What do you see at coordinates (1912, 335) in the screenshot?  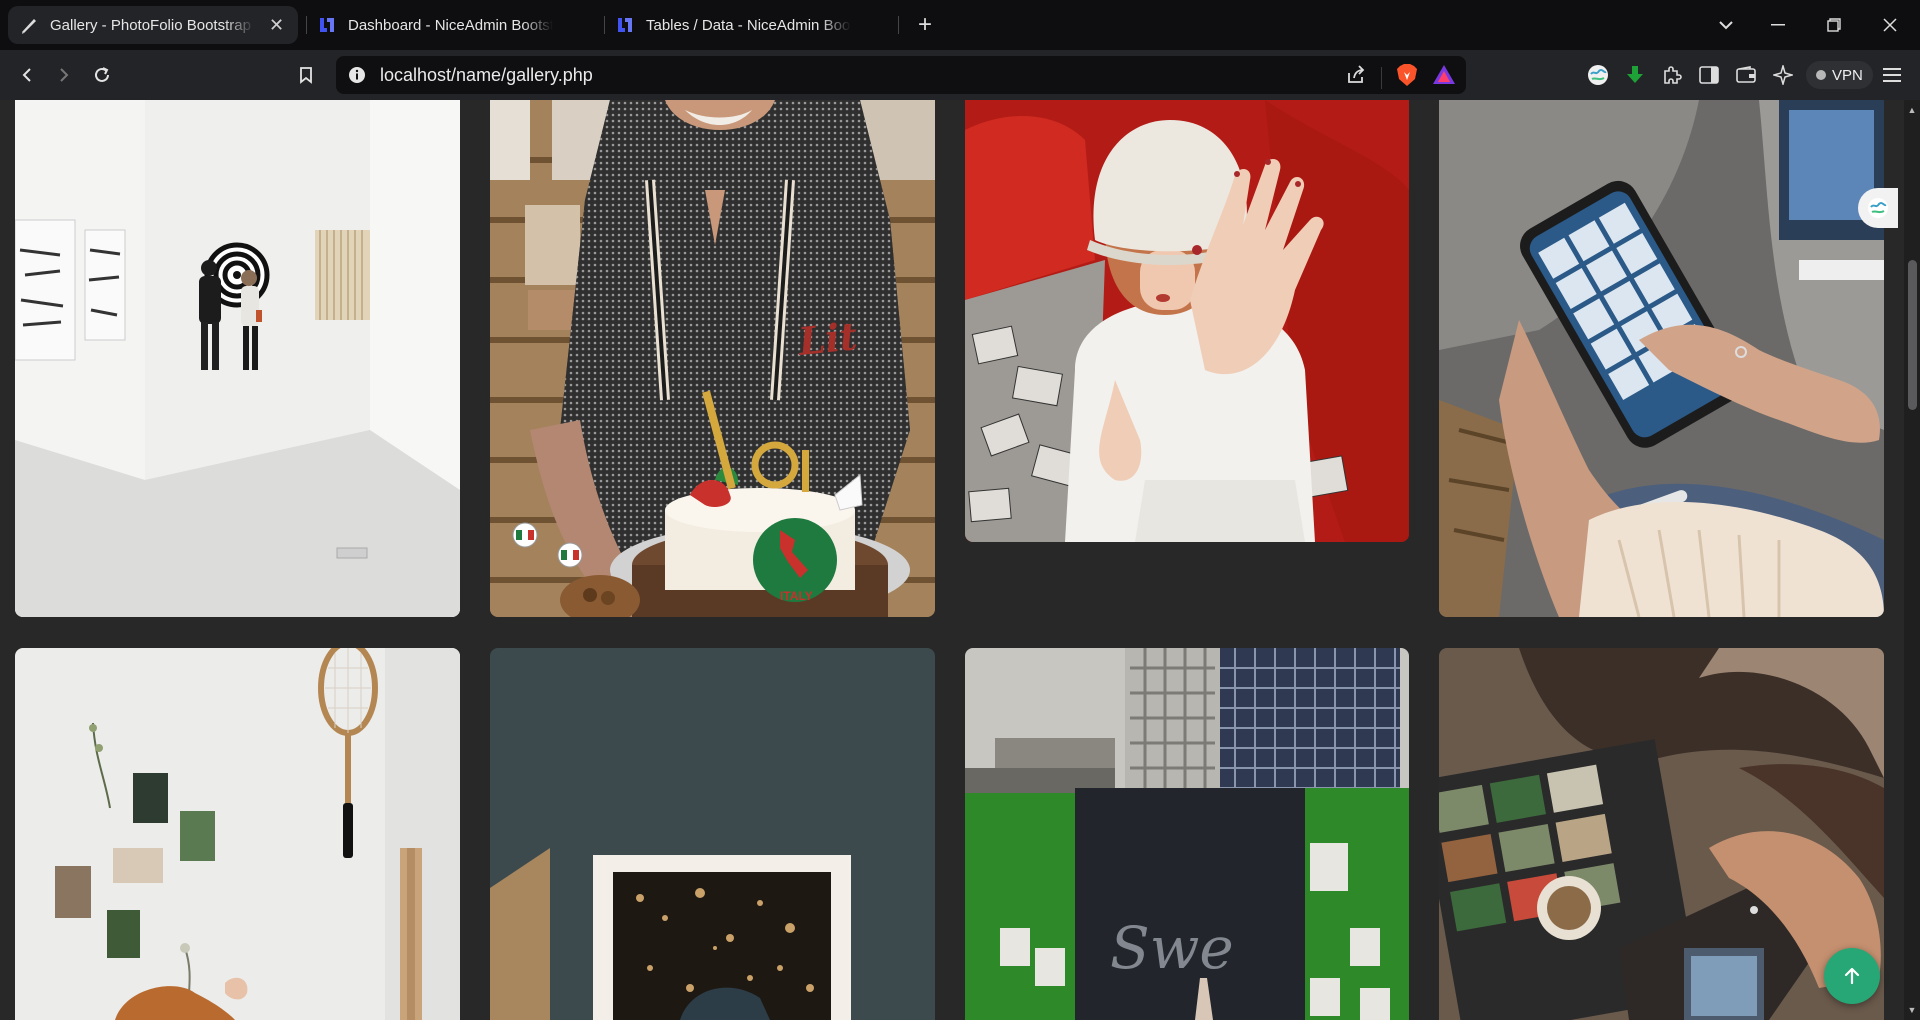 I see `scrollbar-thumb` at bounding box center [1912, 335].